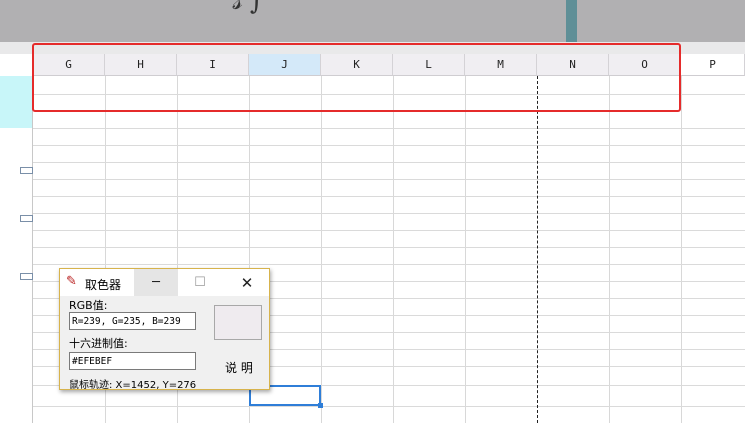  Describe the element at coordinates (132, 361) in the screenshot. I see `hex-value-field: #EFEBEF` at that location.